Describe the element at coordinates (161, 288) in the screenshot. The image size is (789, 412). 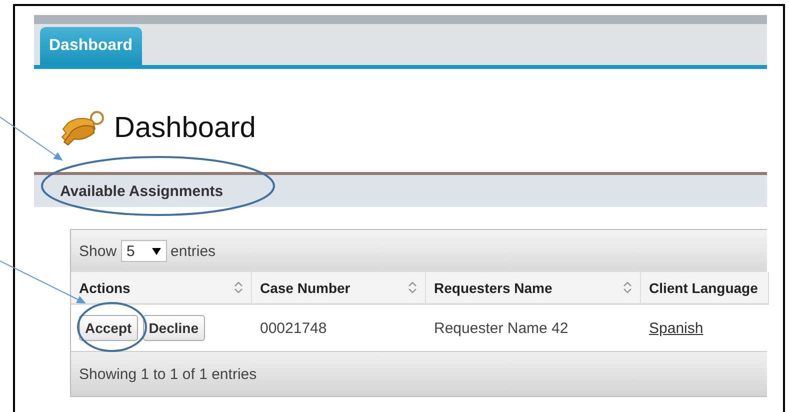
I see `column-header: Actions` at that location.